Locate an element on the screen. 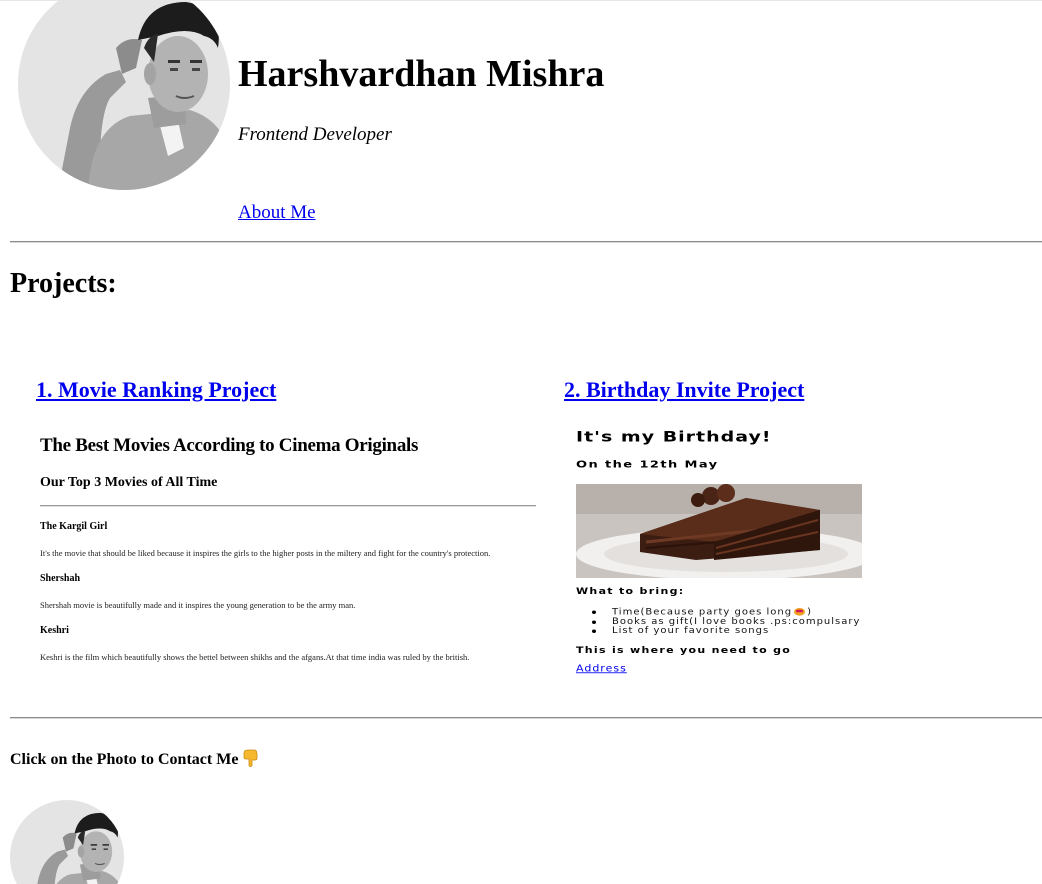  about-me-link: About Me is located at coordinates (277, 213).